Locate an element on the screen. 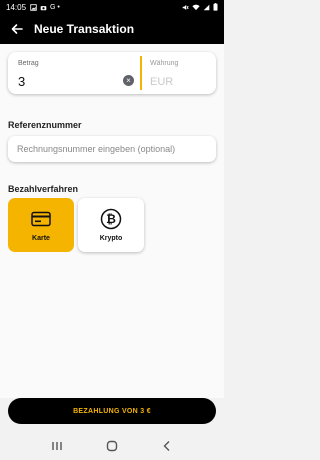  app-bar: Neue Transaktion is located at coordinates (112, 29).